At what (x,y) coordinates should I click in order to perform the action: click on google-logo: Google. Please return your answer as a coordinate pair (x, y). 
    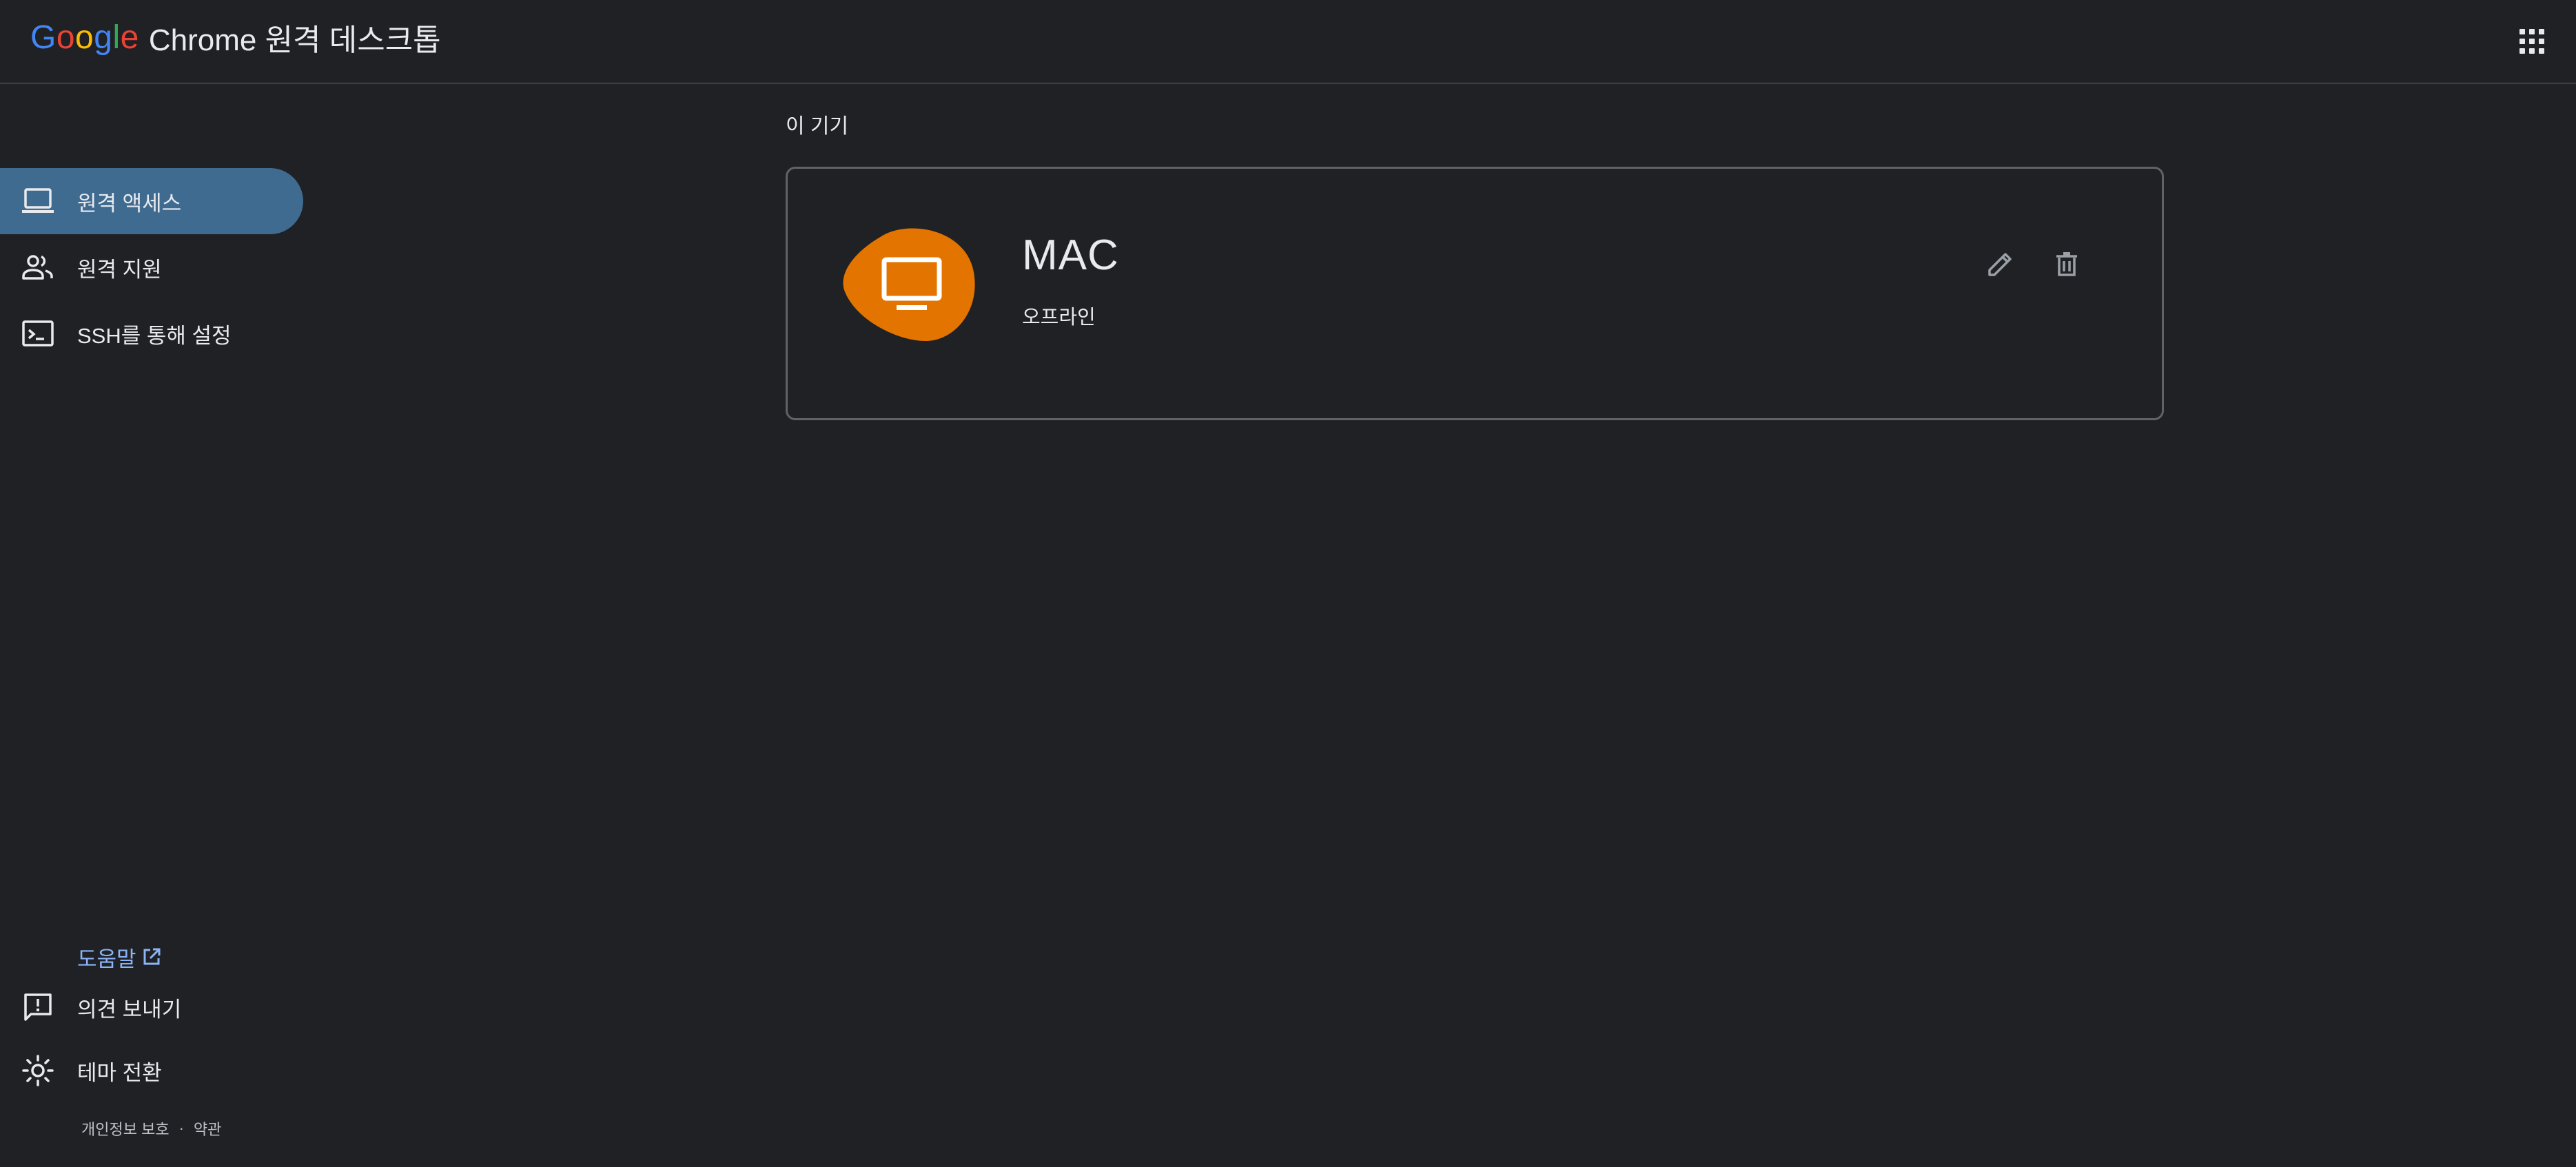
    Looking at the image, I should click on (84, 38).